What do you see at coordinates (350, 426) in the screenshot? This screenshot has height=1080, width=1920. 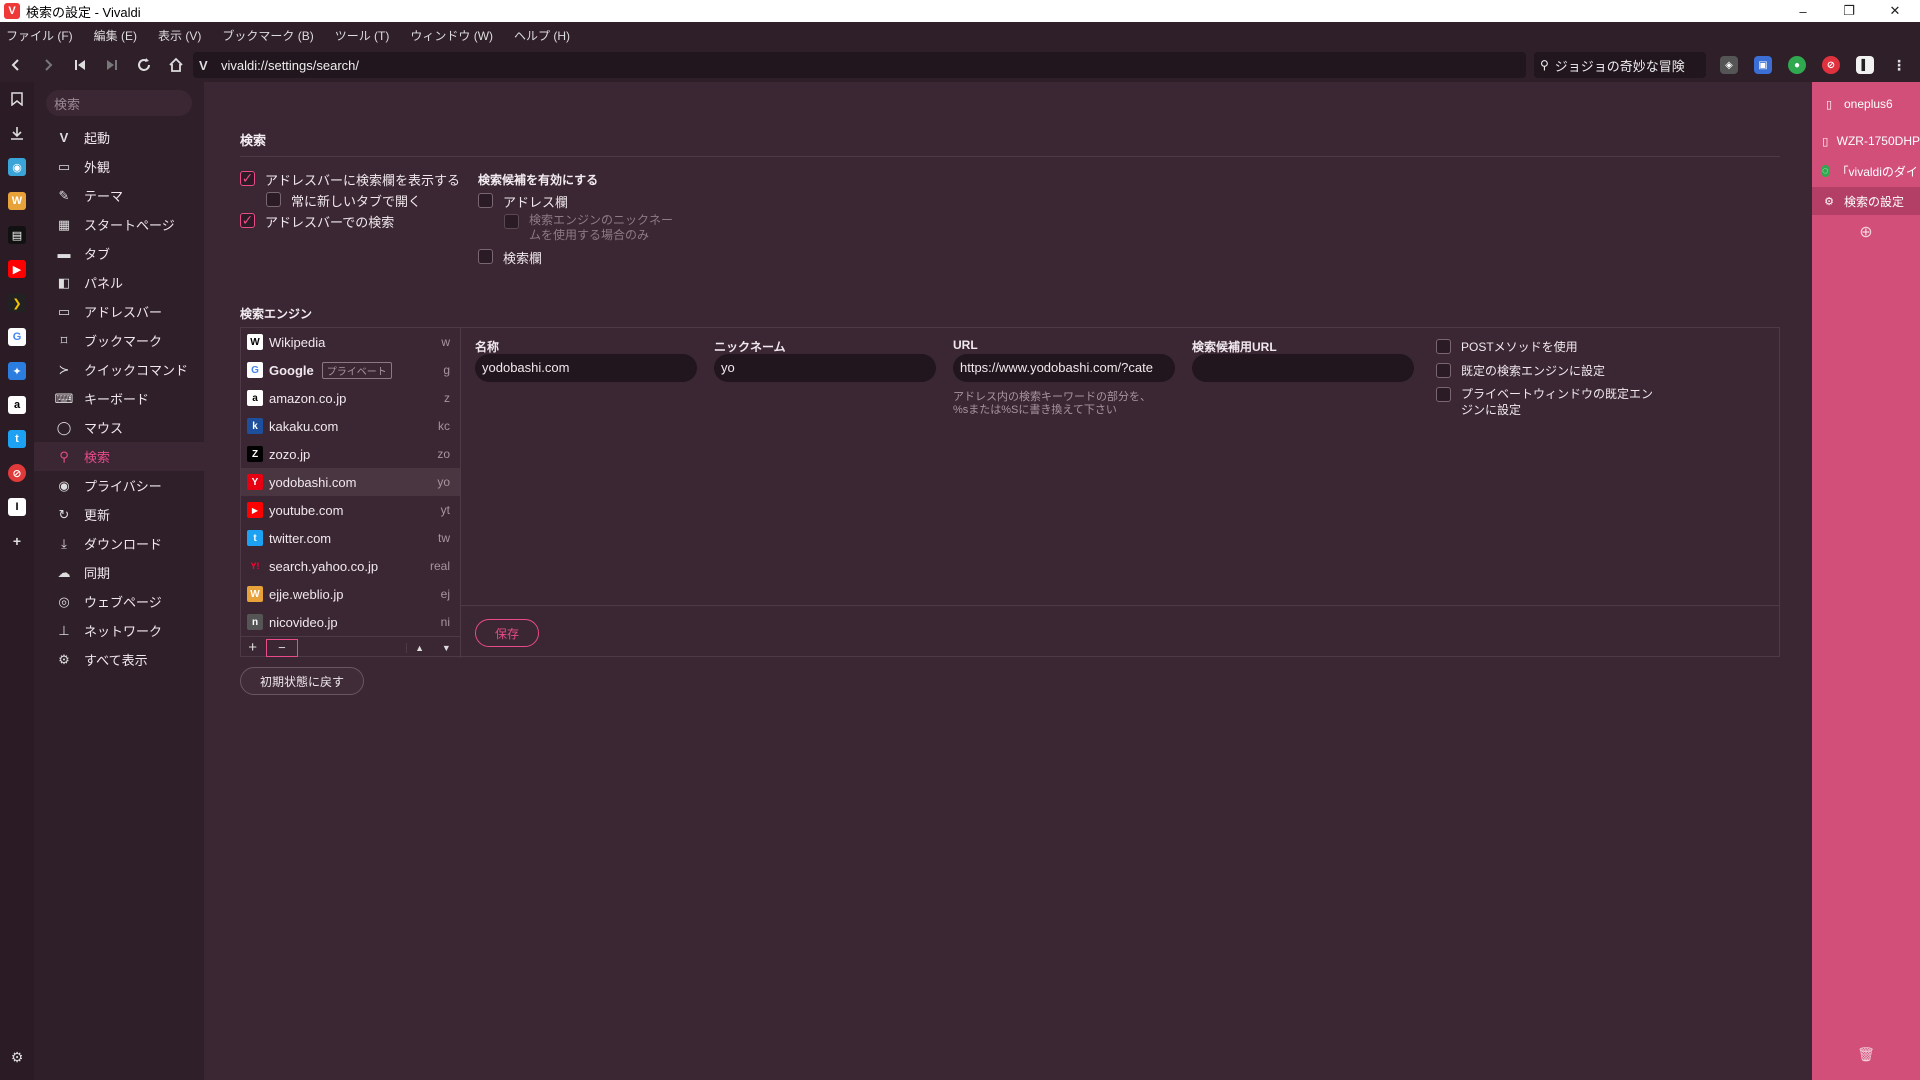 I see `engine-row-kakaku: k kakaku.com kc` at bounding box center [350, 426].